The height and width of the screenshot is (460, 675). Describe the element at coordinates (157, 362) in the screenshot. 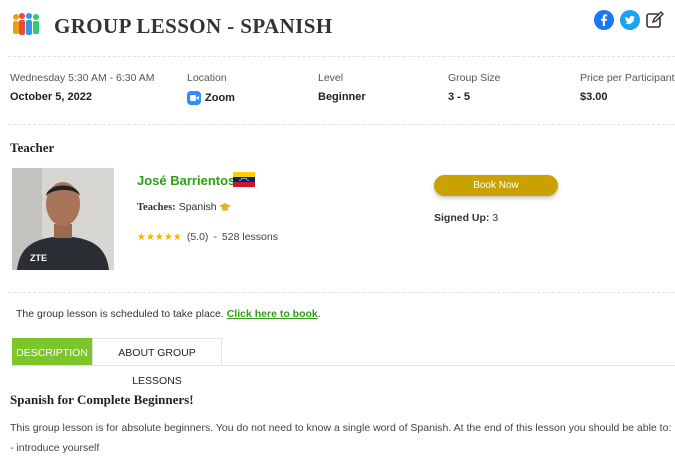

I see `tab-about-group-lessons: ABOUT GROUP LESSONS` at that location.